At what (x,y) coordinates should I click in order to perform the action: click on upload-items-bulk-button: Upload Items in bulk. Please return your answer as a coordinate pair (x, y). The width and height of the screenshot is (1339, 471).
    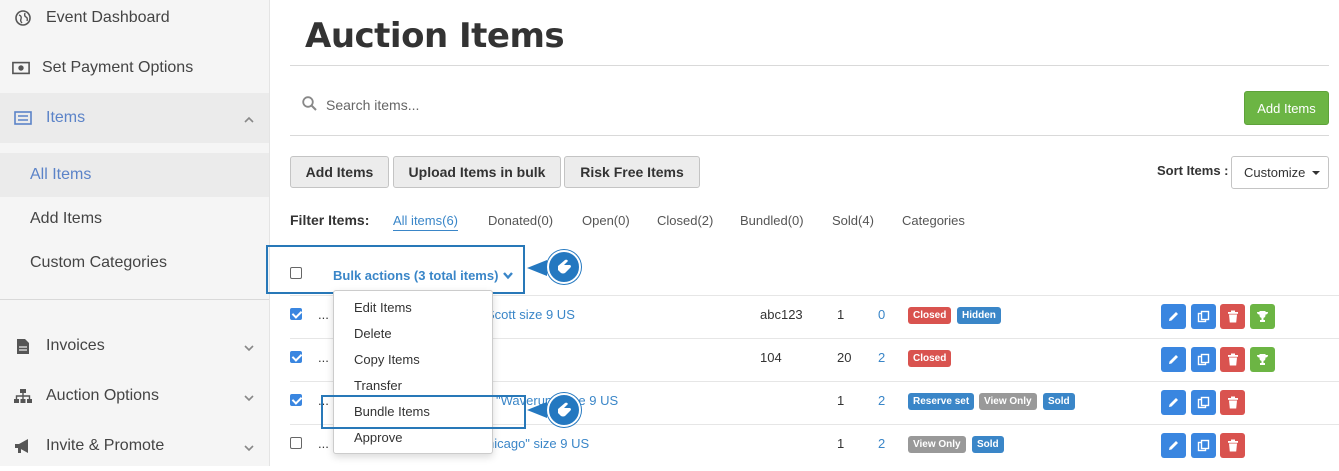
    Looking at the image, I should click on (477, 172).